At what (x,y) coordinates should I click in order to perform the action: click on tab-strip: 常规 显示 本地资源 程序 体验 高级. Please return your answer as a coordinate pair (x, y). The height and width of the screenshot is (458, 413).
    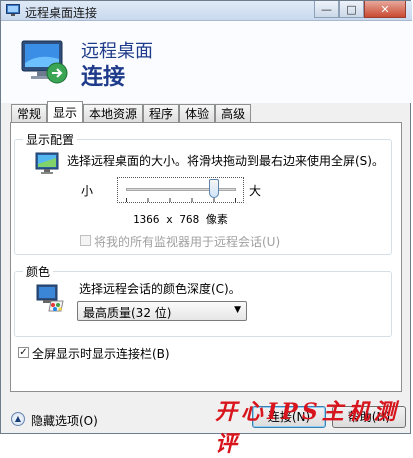
    Looking at the image, I should click on (131, 112).